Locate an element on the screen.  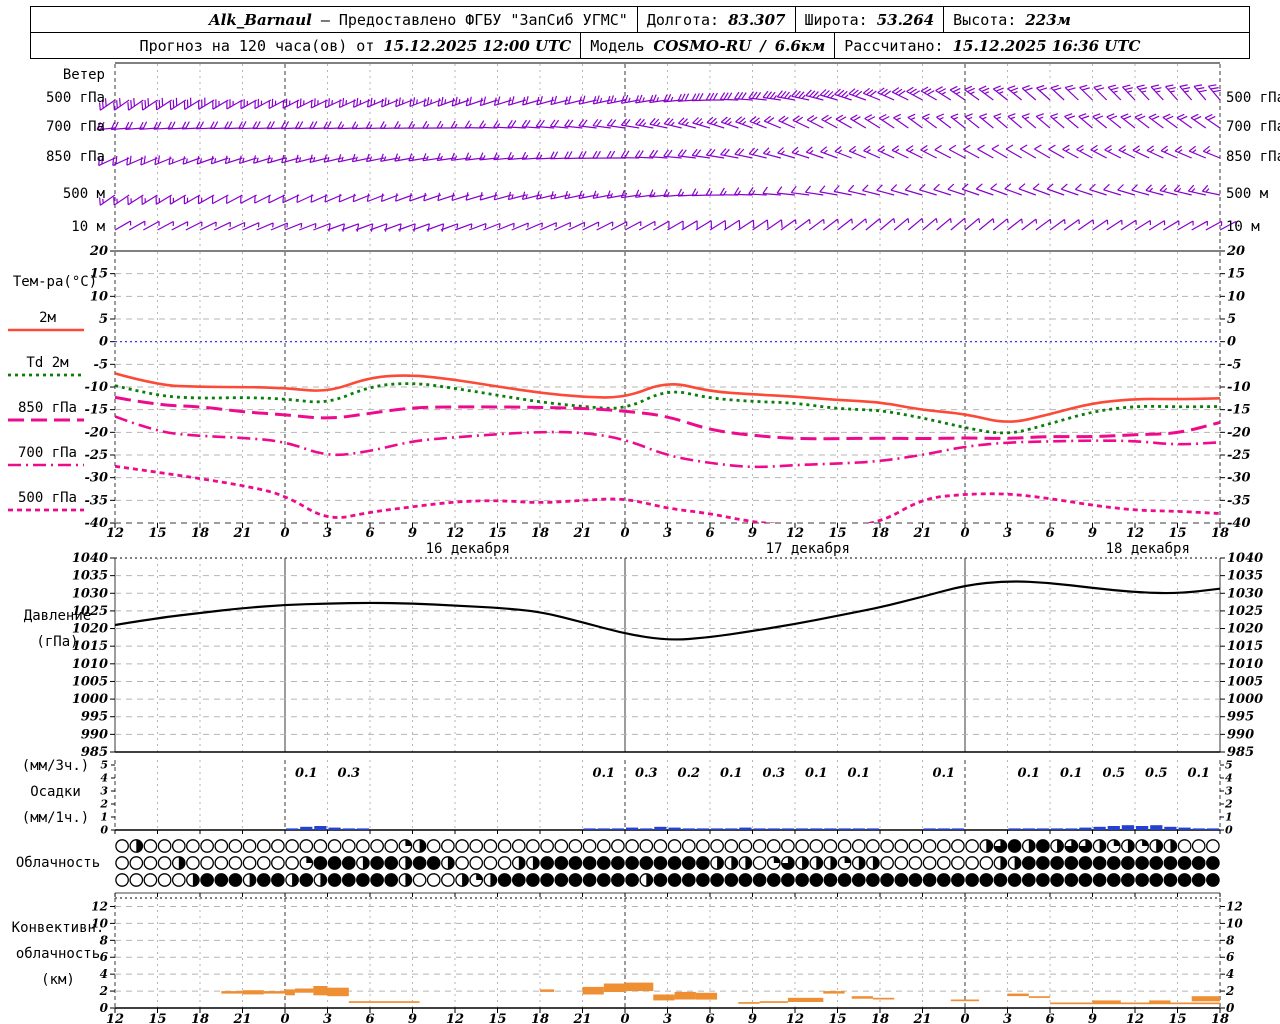
svg-text: 1015 is located at coordinates (1245, 646).